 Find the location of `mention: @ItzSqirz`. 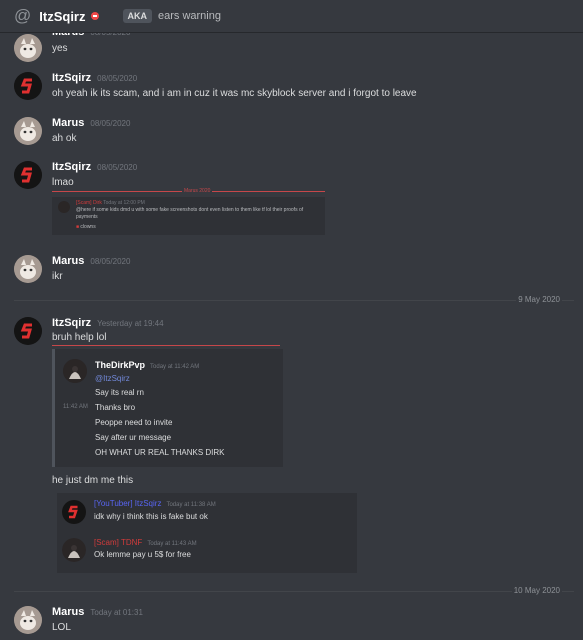

mention: @ItzSqirz is located at coordinates (112, 378).